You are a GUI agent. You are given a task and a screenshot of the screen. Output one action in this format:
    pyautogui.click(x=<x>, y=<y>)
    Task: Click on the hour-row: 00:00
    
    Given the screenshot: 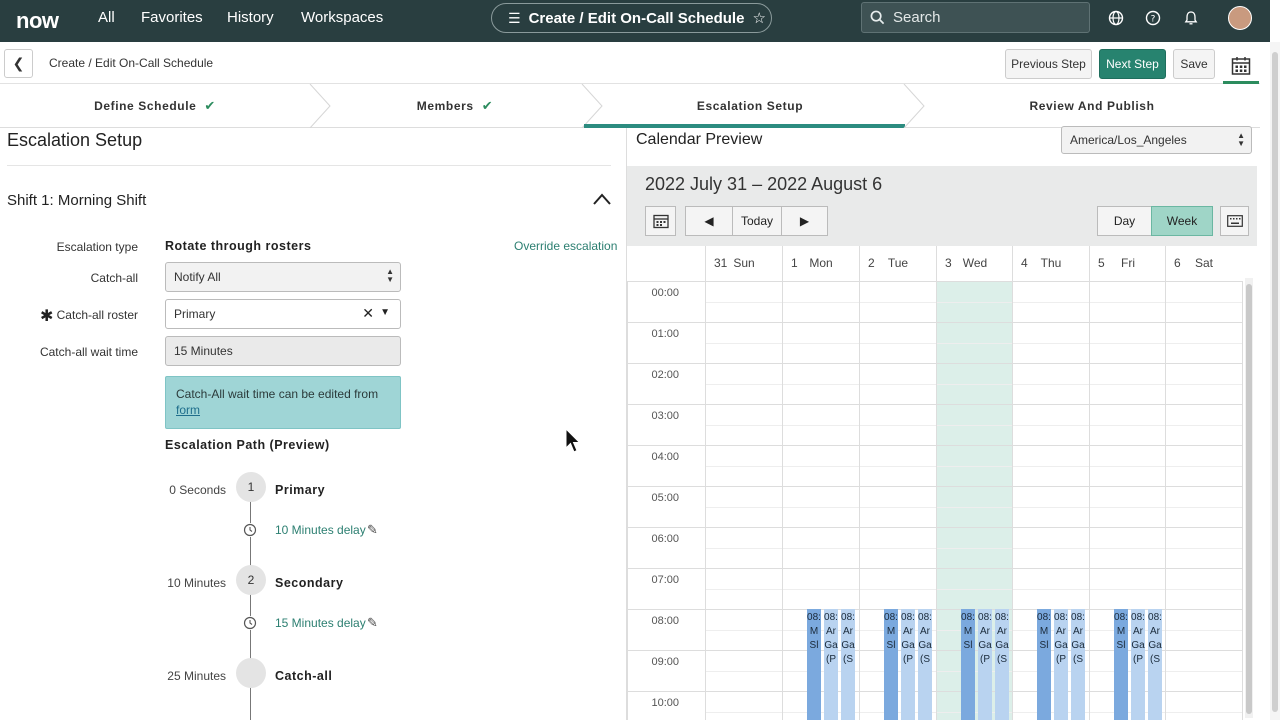 What is the action you would take?
    pyautogui.click(x=935, y=301)
    